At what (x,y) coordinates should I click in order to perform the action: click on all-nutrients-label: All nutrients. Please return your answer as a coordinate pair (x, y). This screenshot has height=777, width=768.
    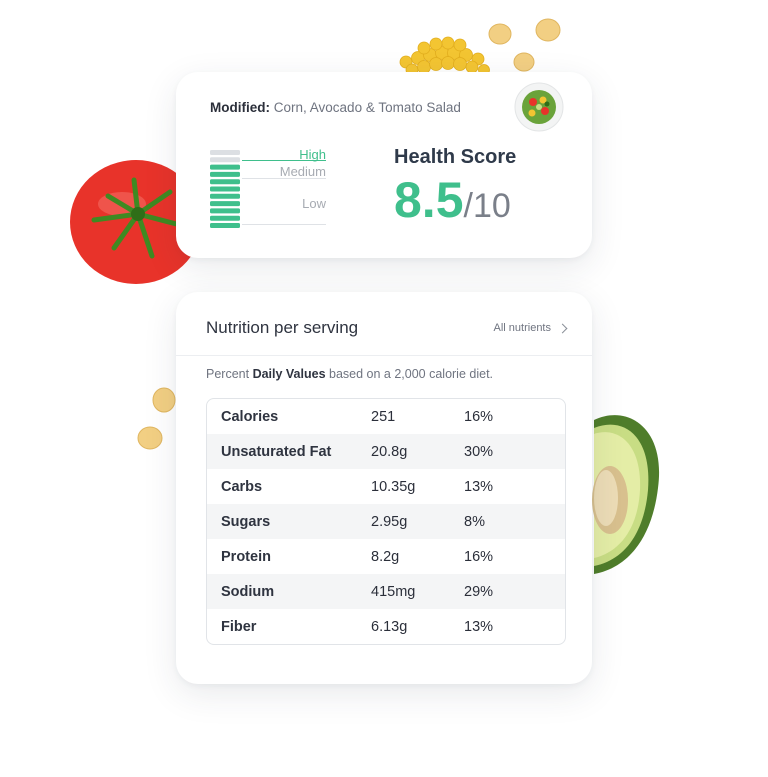
    Looking at the image, I should click on (522, 328).